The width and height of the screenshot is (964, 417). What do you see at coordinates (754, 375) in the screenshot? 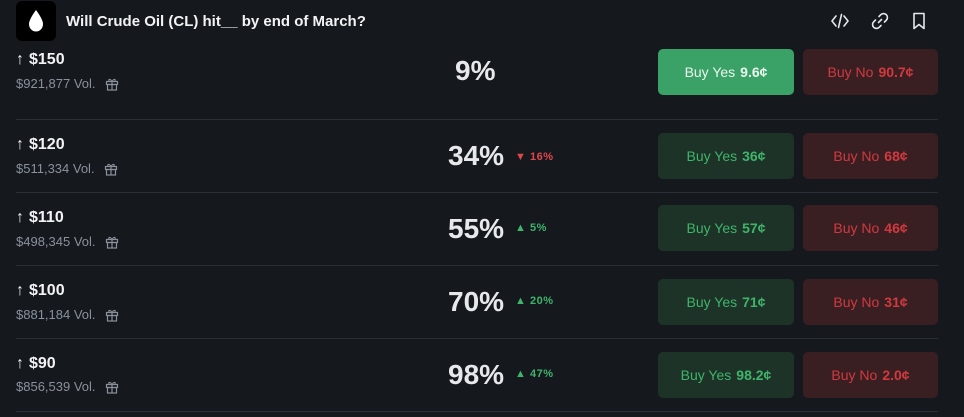
I see `yes-price: 98.2¢` at bounding box center [754, 375].